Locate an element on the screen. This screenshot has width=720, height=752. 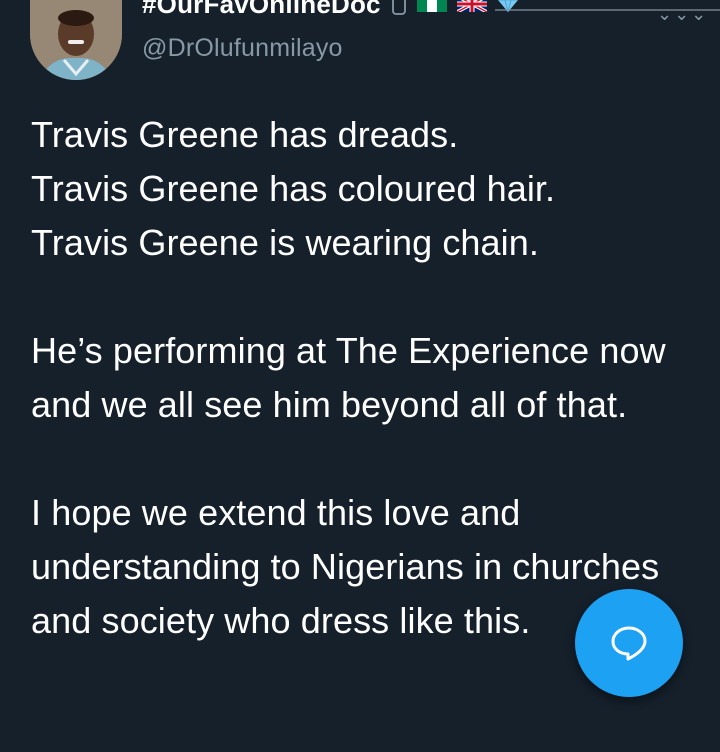
compose-reply-button is located at coordinates (629, 643).